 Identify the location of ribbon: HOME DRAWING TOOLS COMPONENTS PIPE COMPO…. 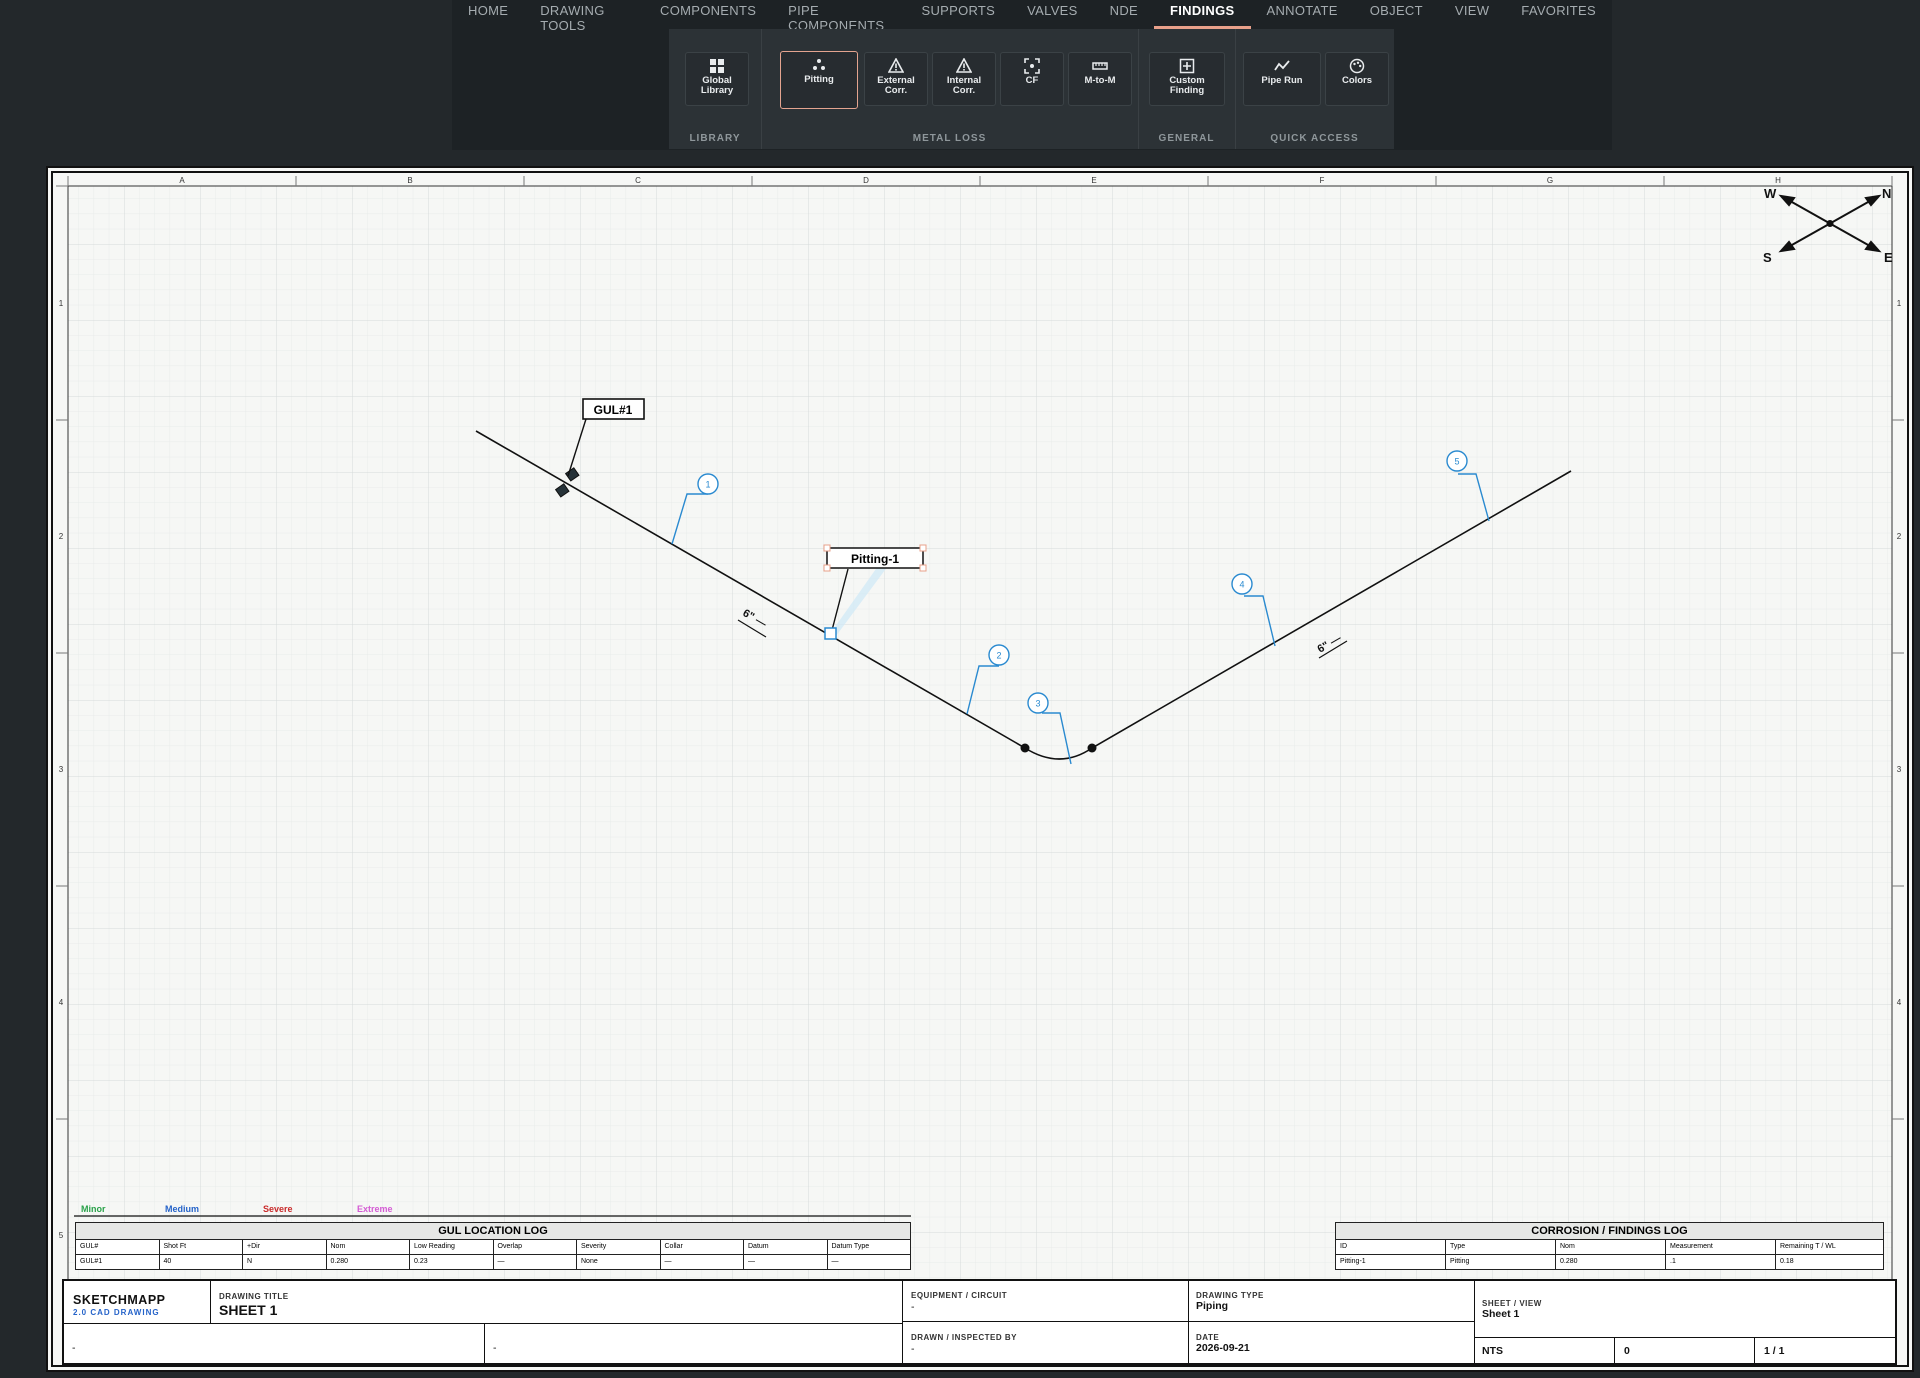
(1032, 75).